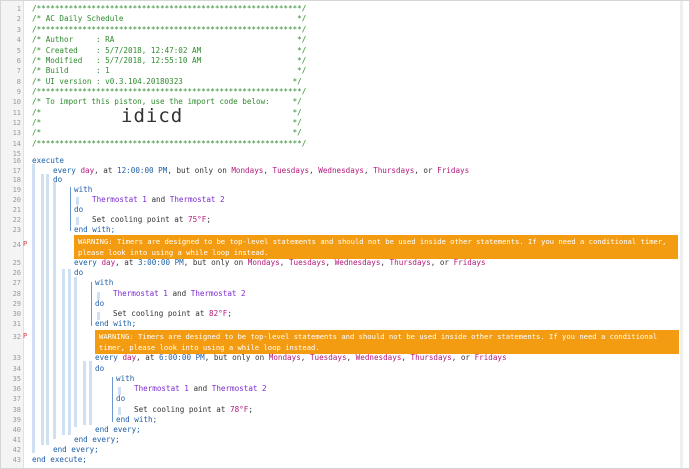  I want to click on line-number: 41, so click(16, 440).